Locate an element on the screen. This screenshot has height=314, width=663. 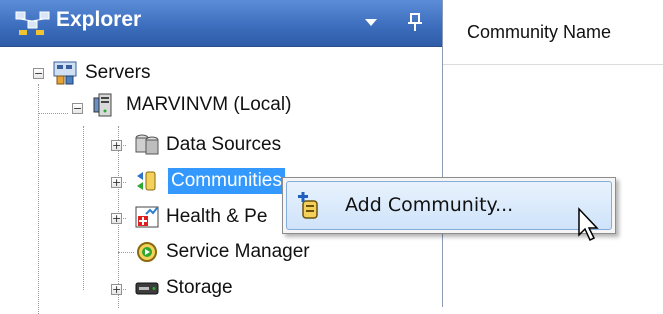
explorer-title: Explorer is located at coordinates (99, 19).